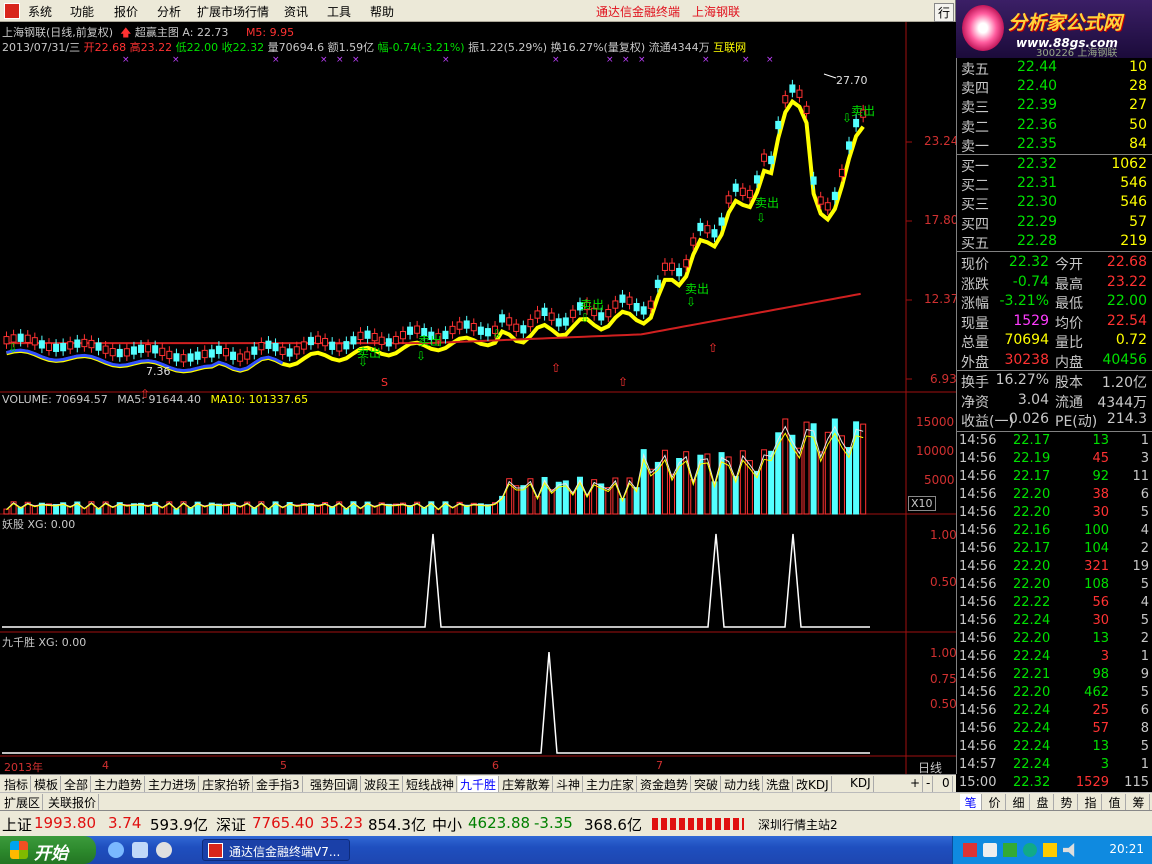 The image size is (1152, 864). I want to click on start-button: 开始, so click(48, 850).